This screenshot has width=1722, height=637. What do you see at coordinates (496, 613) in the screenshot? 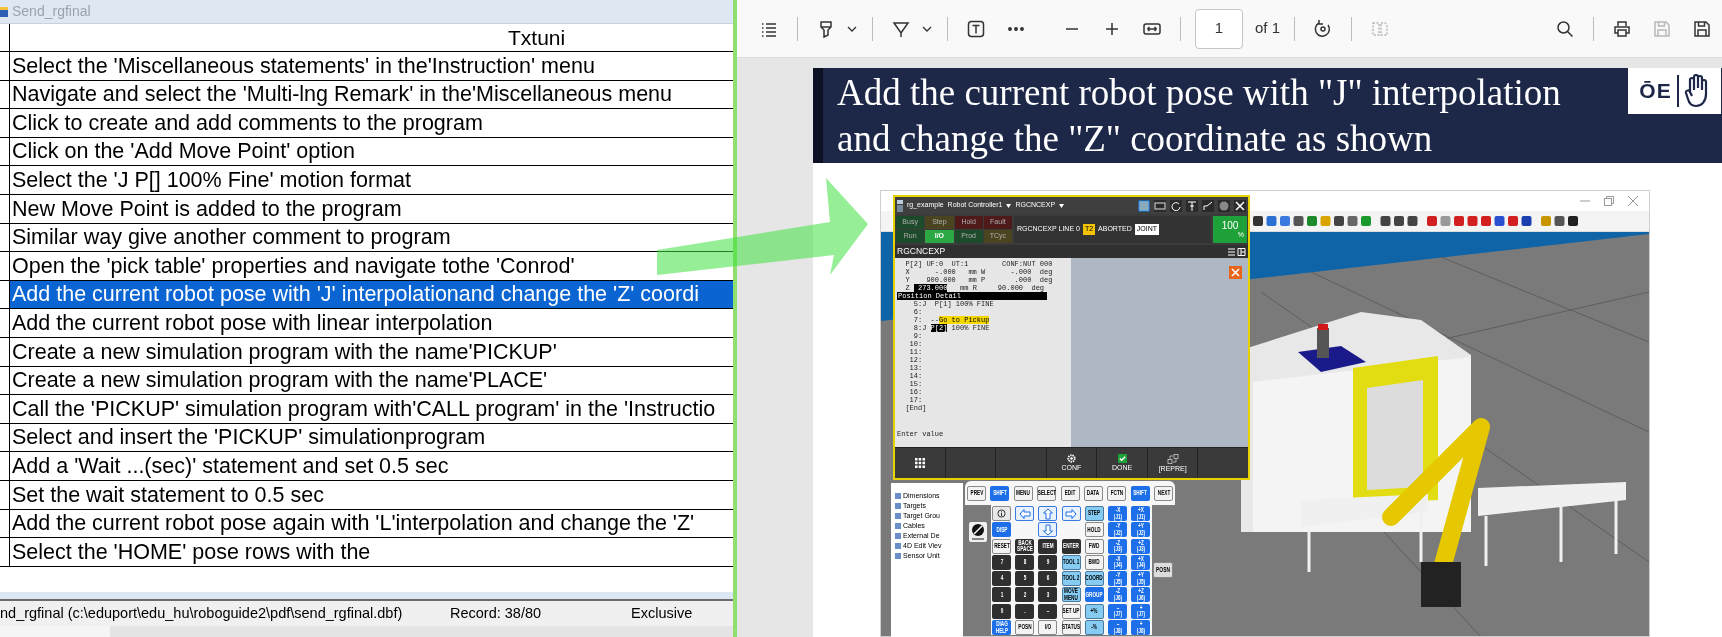
I see `record-count: Record: 38/80` at bounding box center [496, 613].